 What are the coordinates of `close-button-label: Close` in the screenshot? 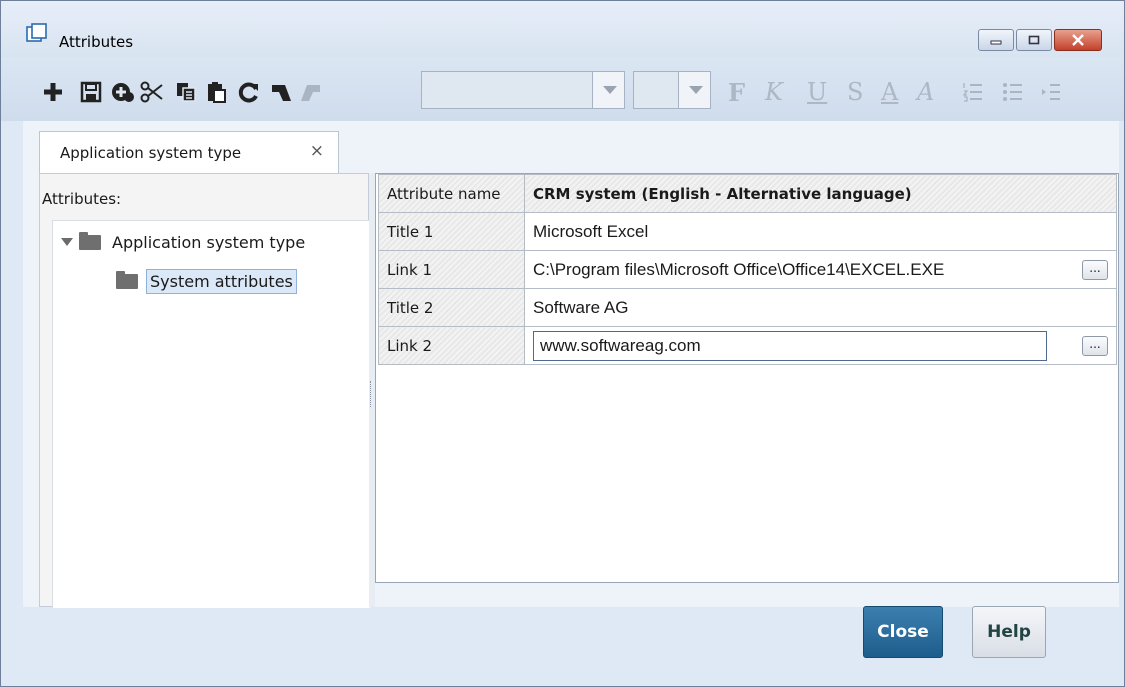 It's located at (903, 632).